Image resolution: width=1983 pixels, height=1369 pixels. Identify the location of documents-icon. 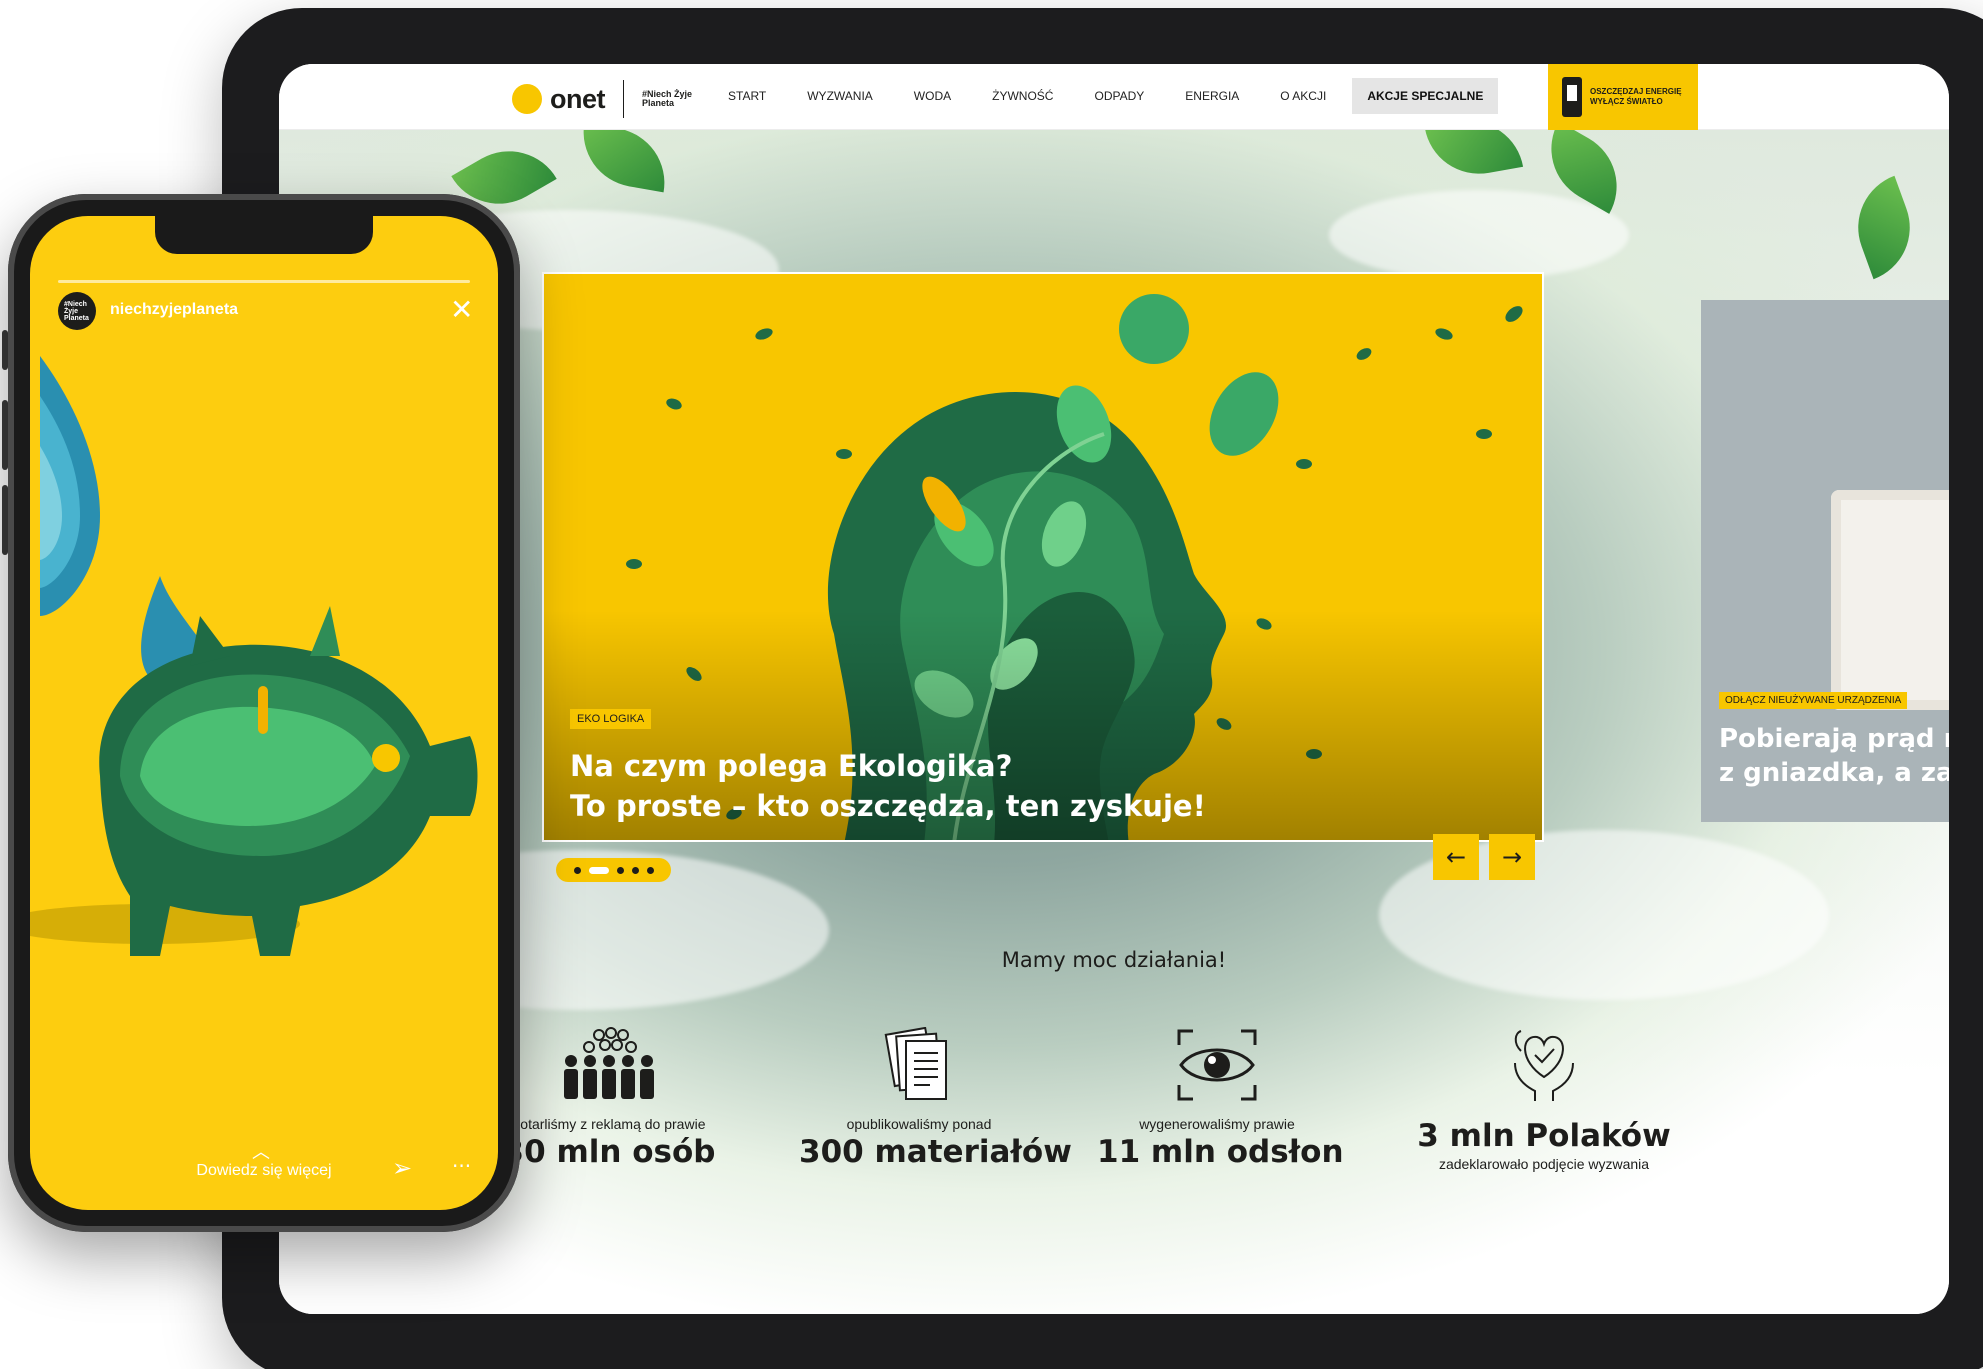
(919, 1065).